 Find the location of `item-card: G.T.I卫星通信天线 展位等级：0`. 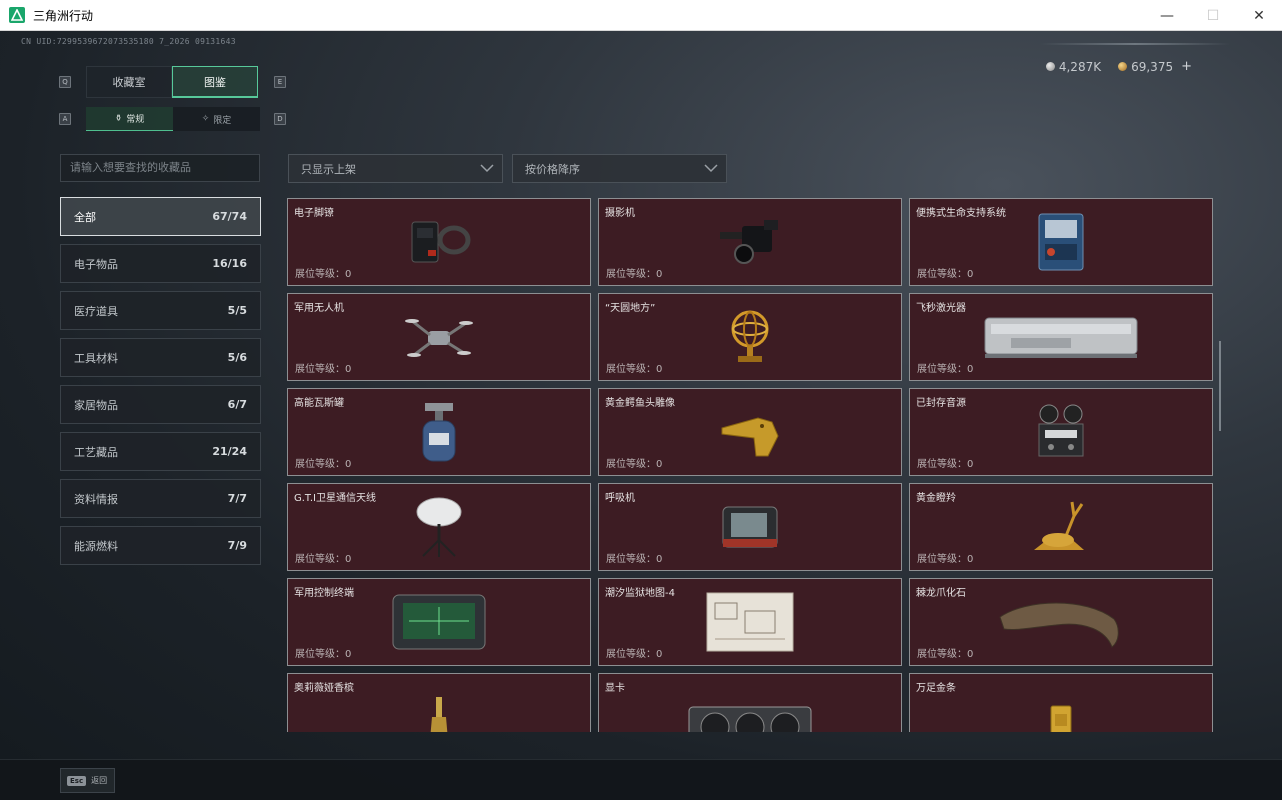

item-card: G.T.I卫星通信天线 展位等级：0 is located at coordinates (439, 527).